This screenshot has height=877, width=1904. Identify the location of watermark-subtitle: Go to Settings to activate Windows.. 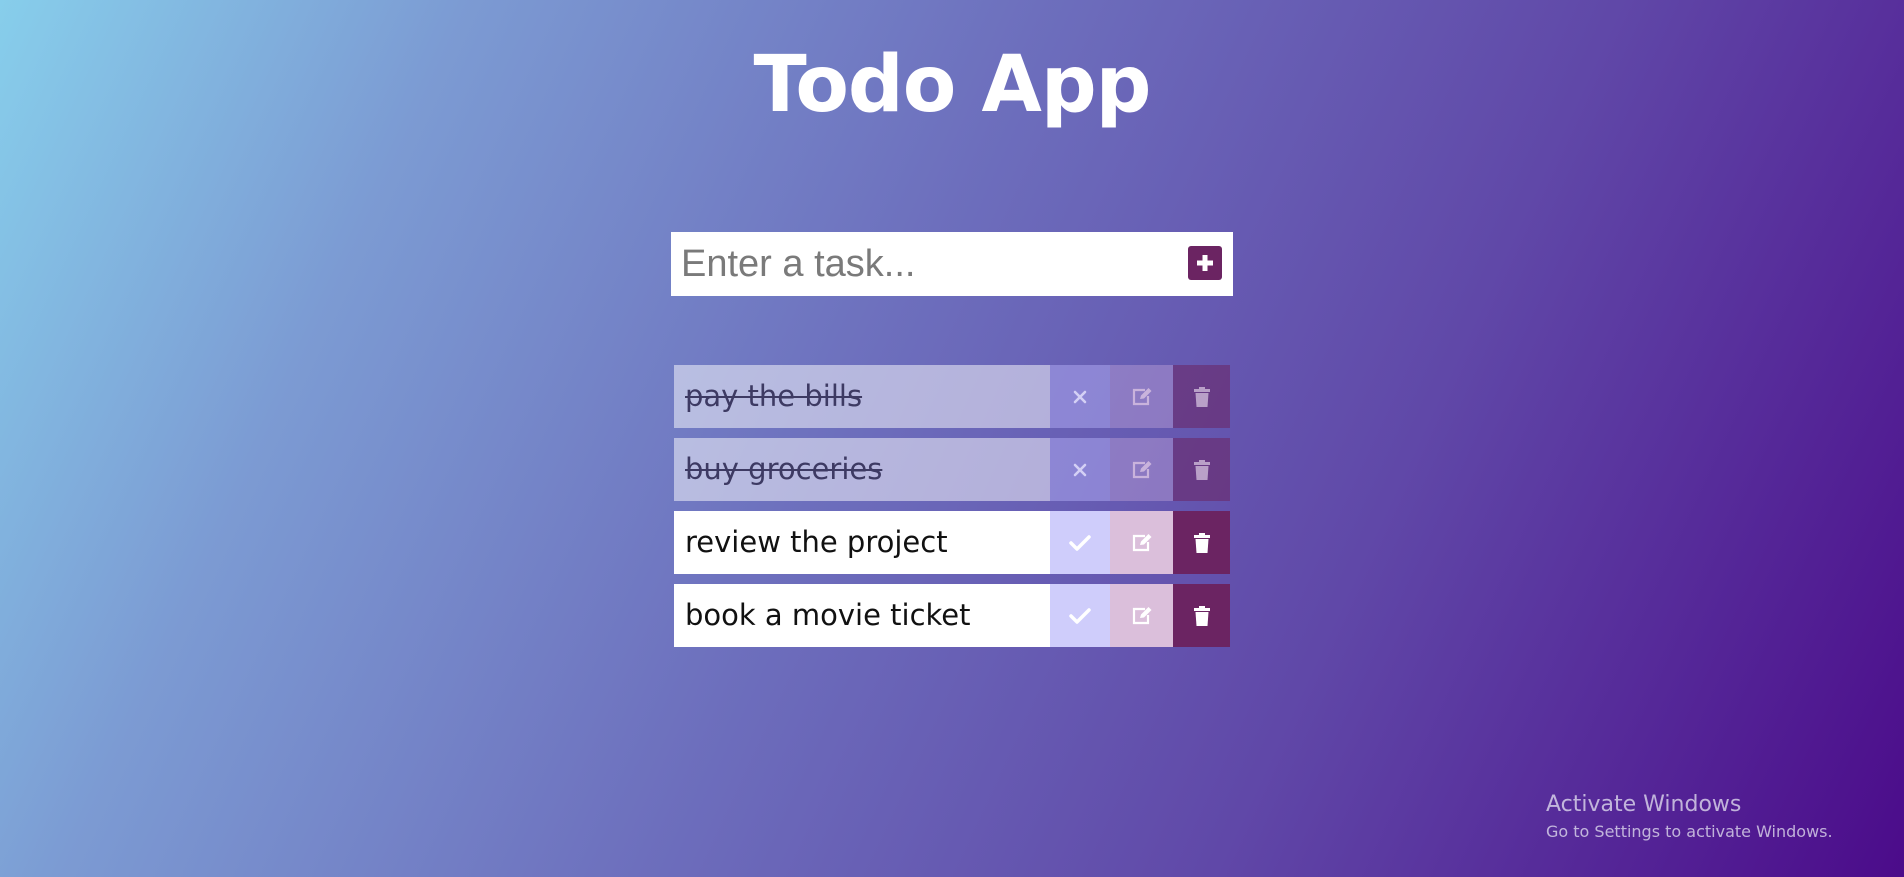
(1689, 831).